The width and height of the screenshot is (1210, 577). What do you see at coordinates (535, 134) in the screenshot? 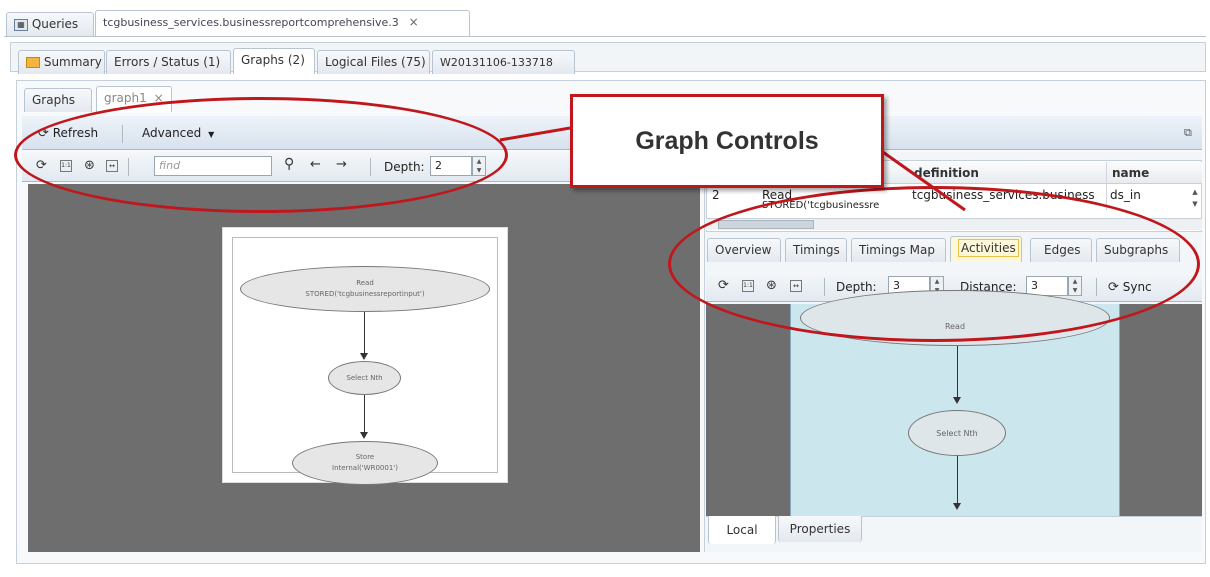
I see `connector-line-left` at bounding box center [535, 134].